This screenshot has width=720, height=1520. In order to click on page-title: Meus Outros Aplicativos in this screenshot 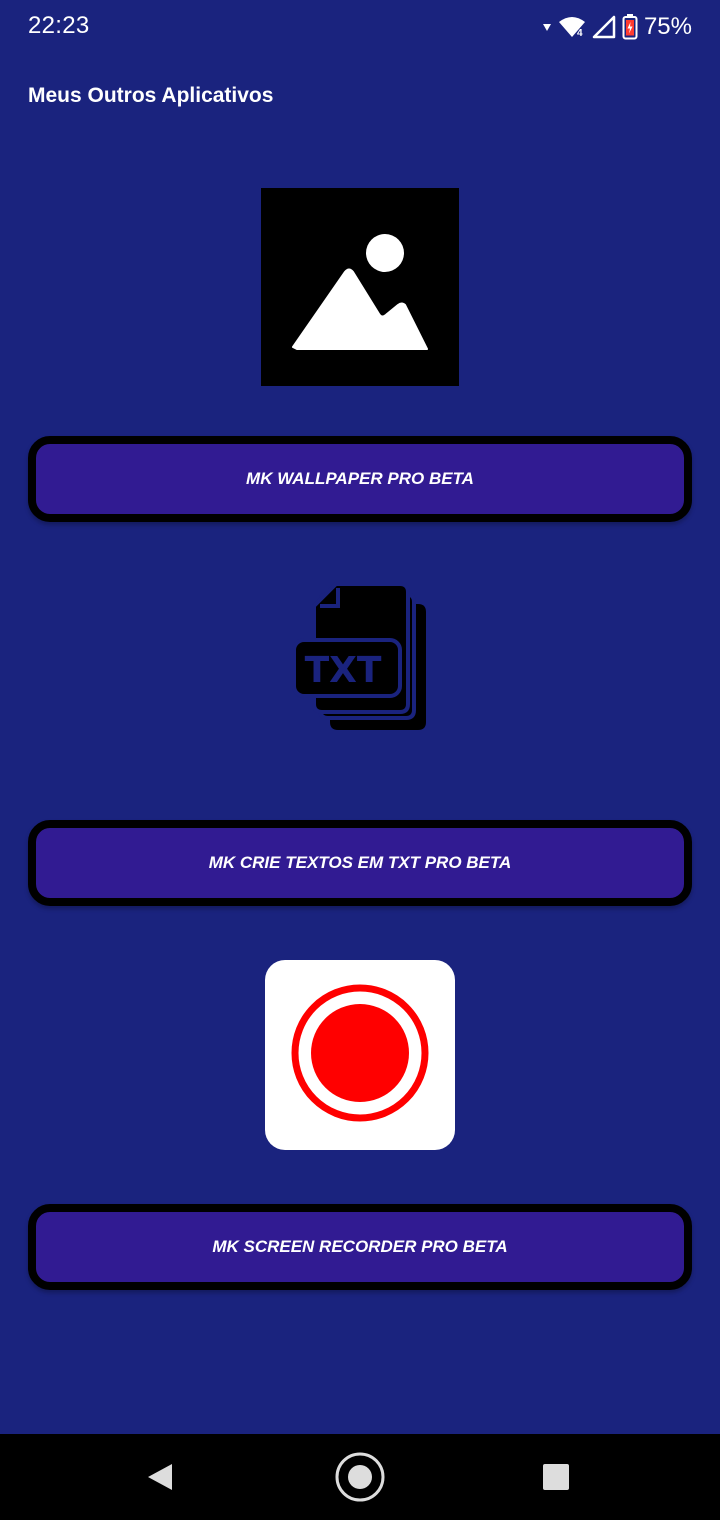, I will do `click(151, 95)`.